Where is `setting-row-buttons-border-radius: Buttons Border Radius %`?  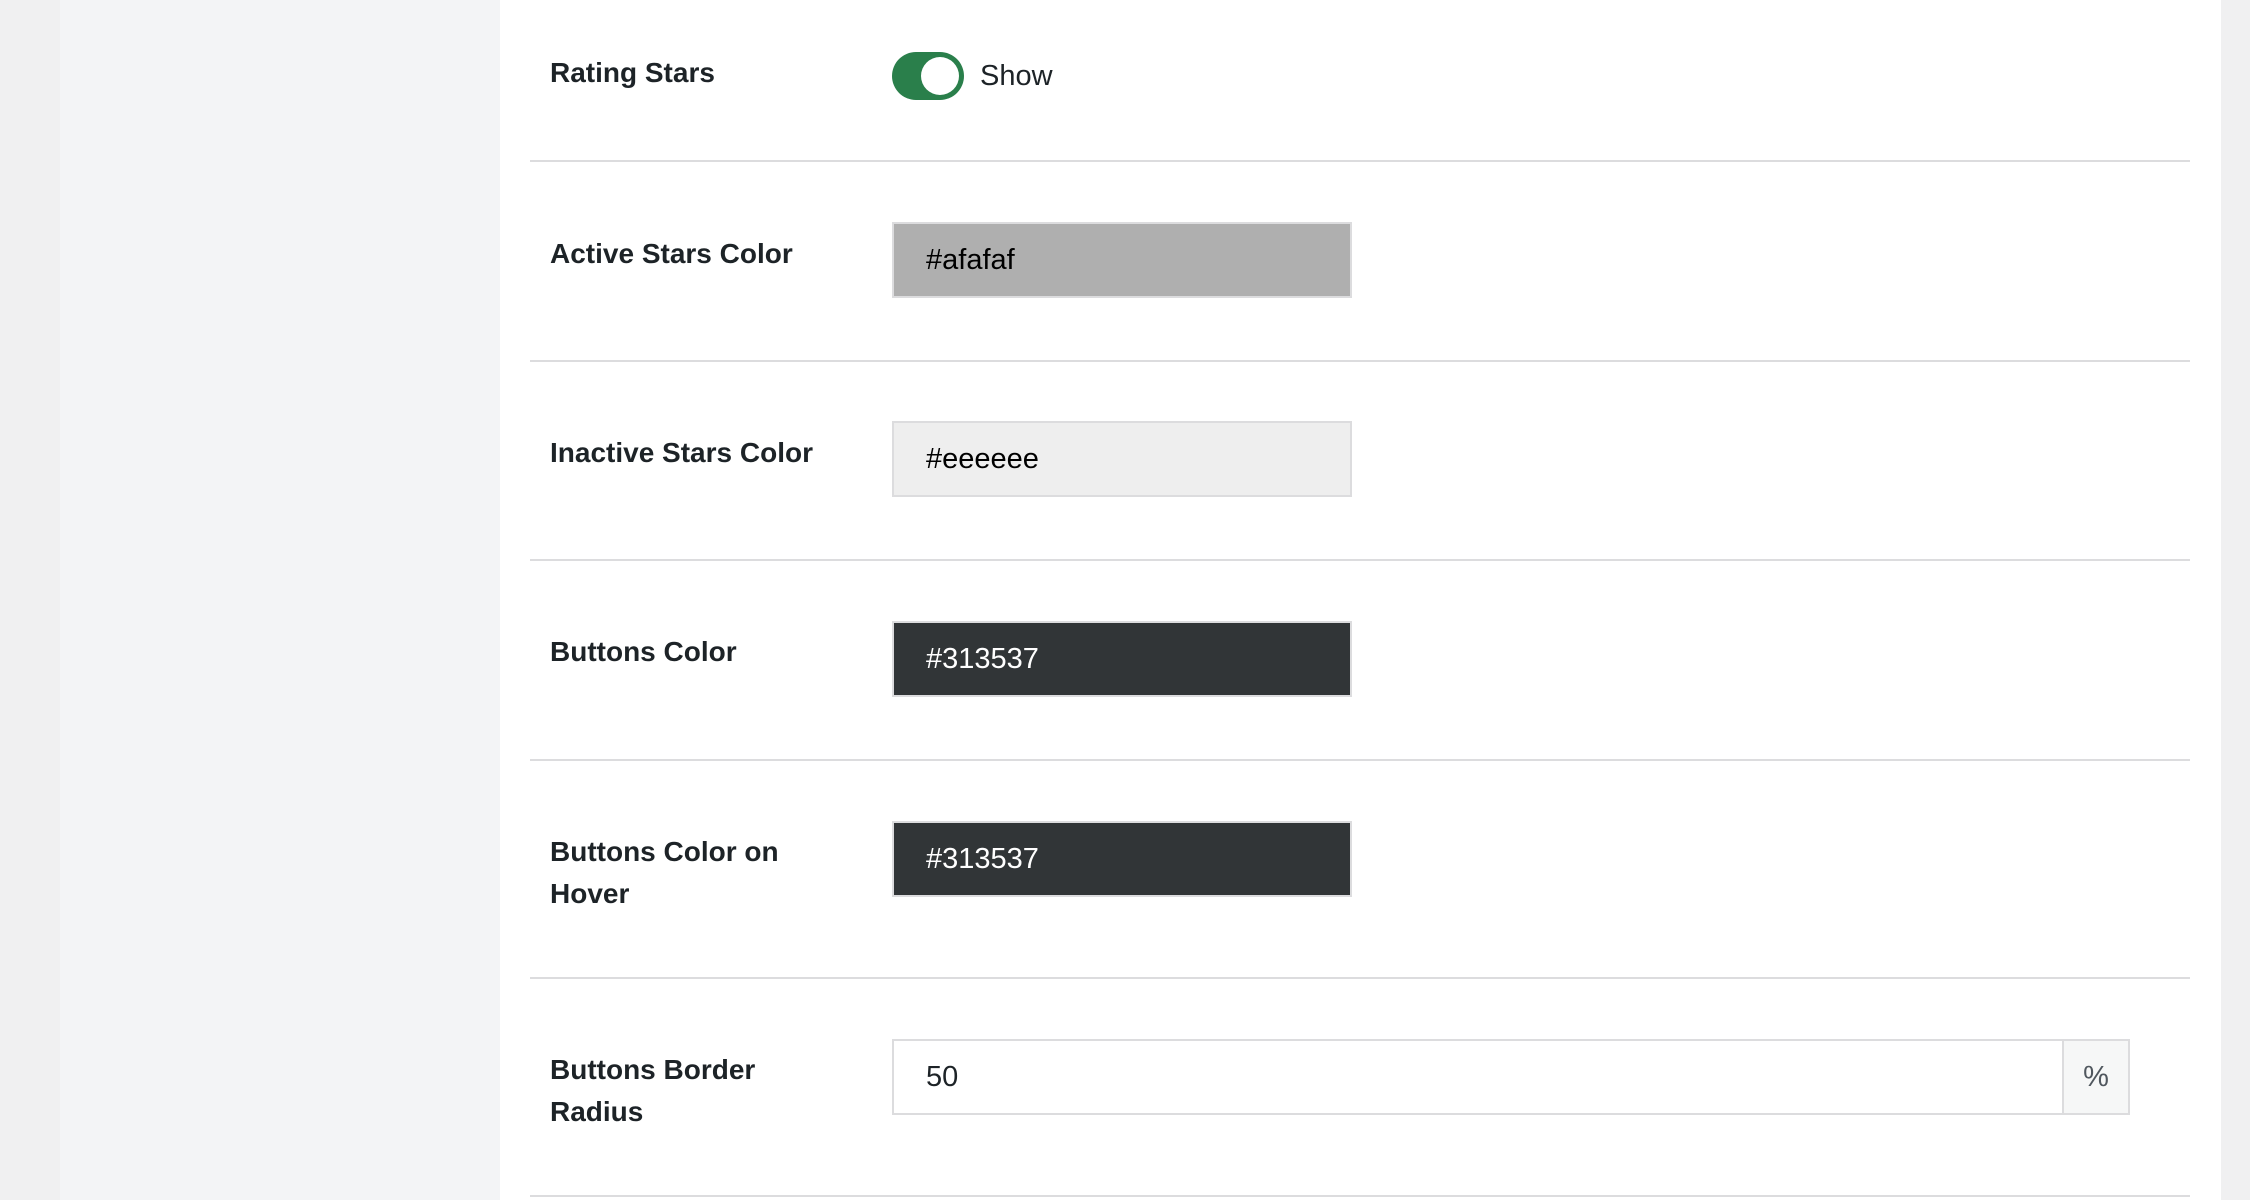
setting-row-buttons-border-radius: Buttons Border Radius % is located at coordinates (1360, 1088).